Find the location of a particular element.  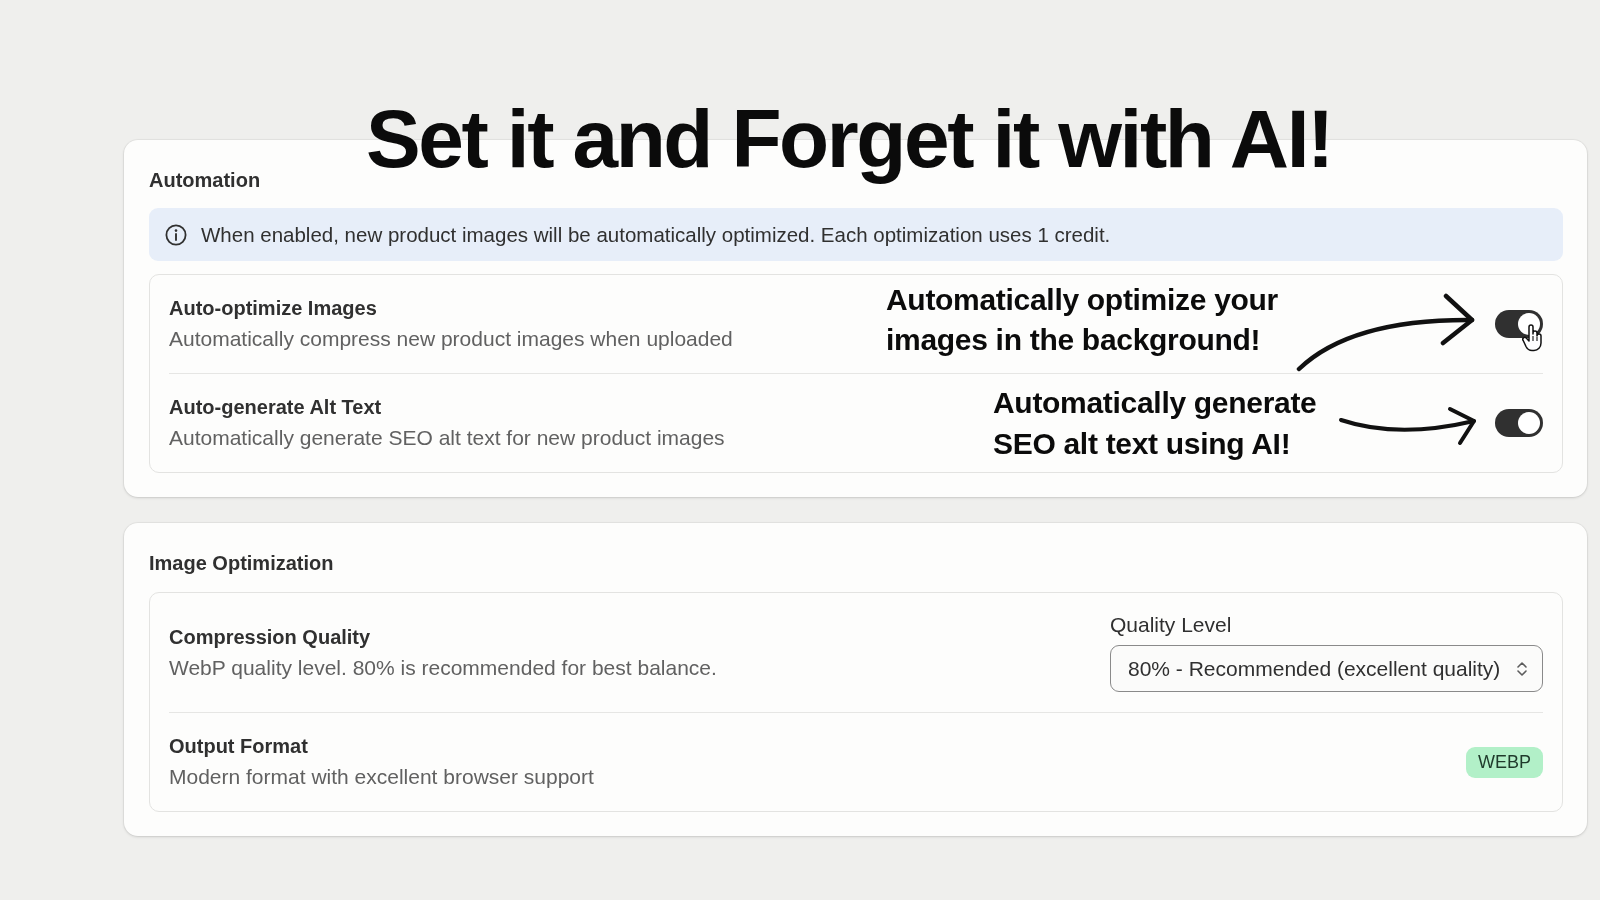

select-label: Quality Level is located at coordinates (1171, 625).